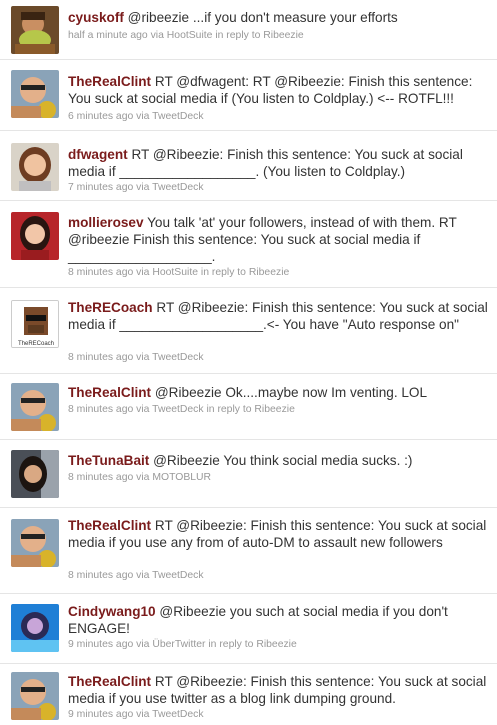  What do you see at coordinates (108, 460) in the screenshot?
I see `screen-name-link: TheTunaBait` at bounding box center [108, 460].